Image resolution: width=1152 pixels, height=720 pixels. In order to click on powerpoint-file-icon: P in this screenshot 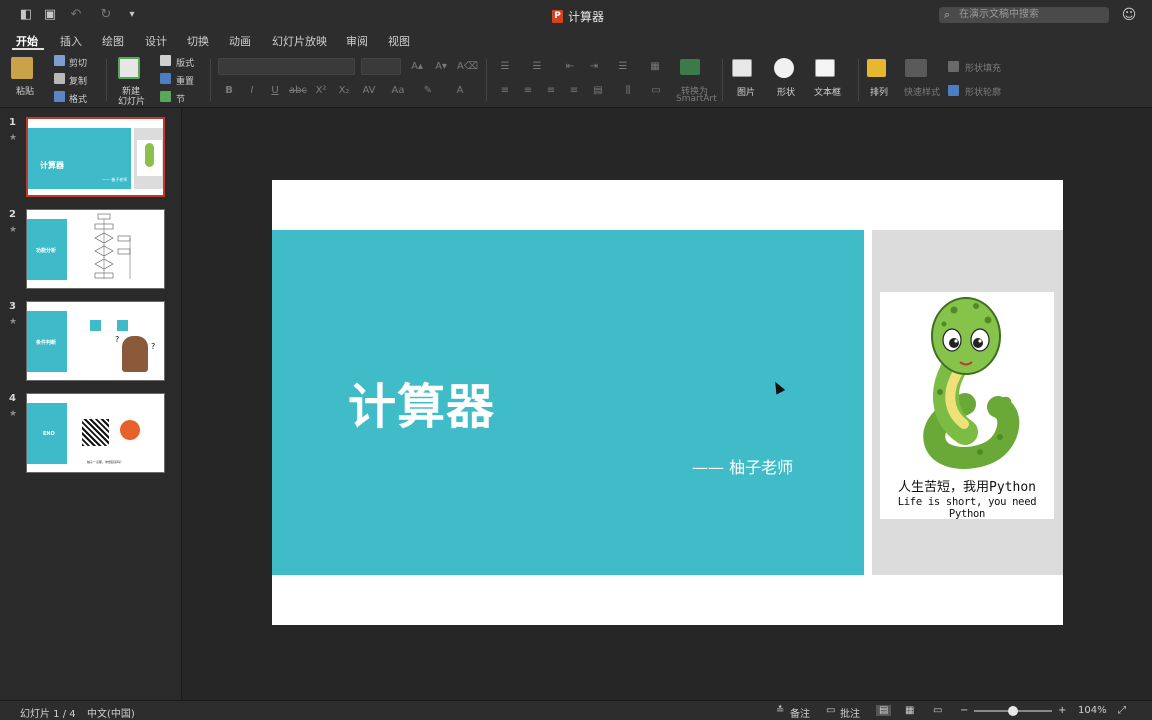, I will do `click(557, 16)`.